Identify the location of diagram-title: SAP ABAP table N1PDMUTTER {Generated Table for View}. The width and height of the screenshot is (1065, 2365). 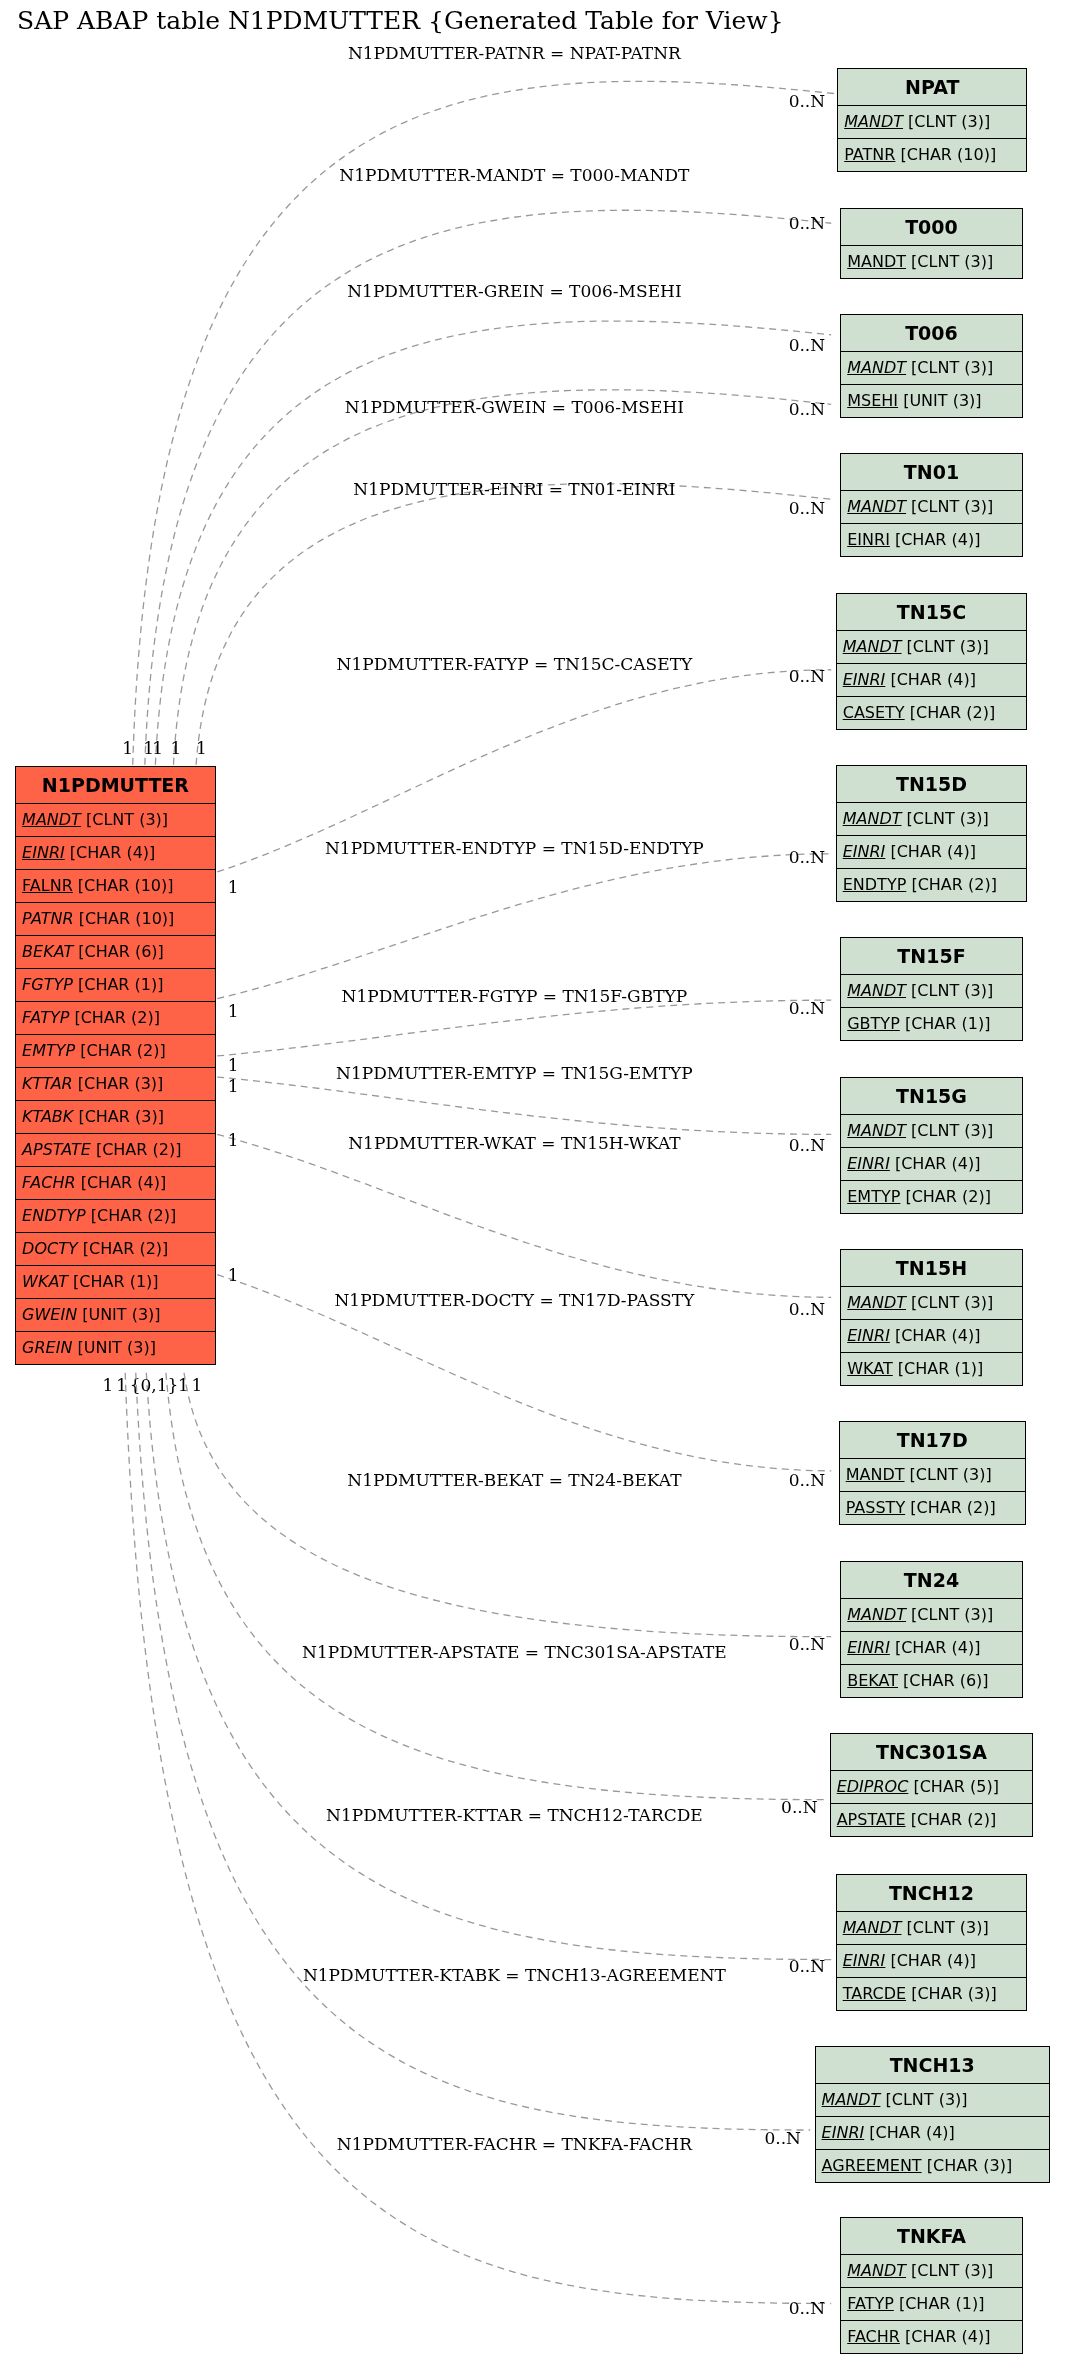
(400, 20).